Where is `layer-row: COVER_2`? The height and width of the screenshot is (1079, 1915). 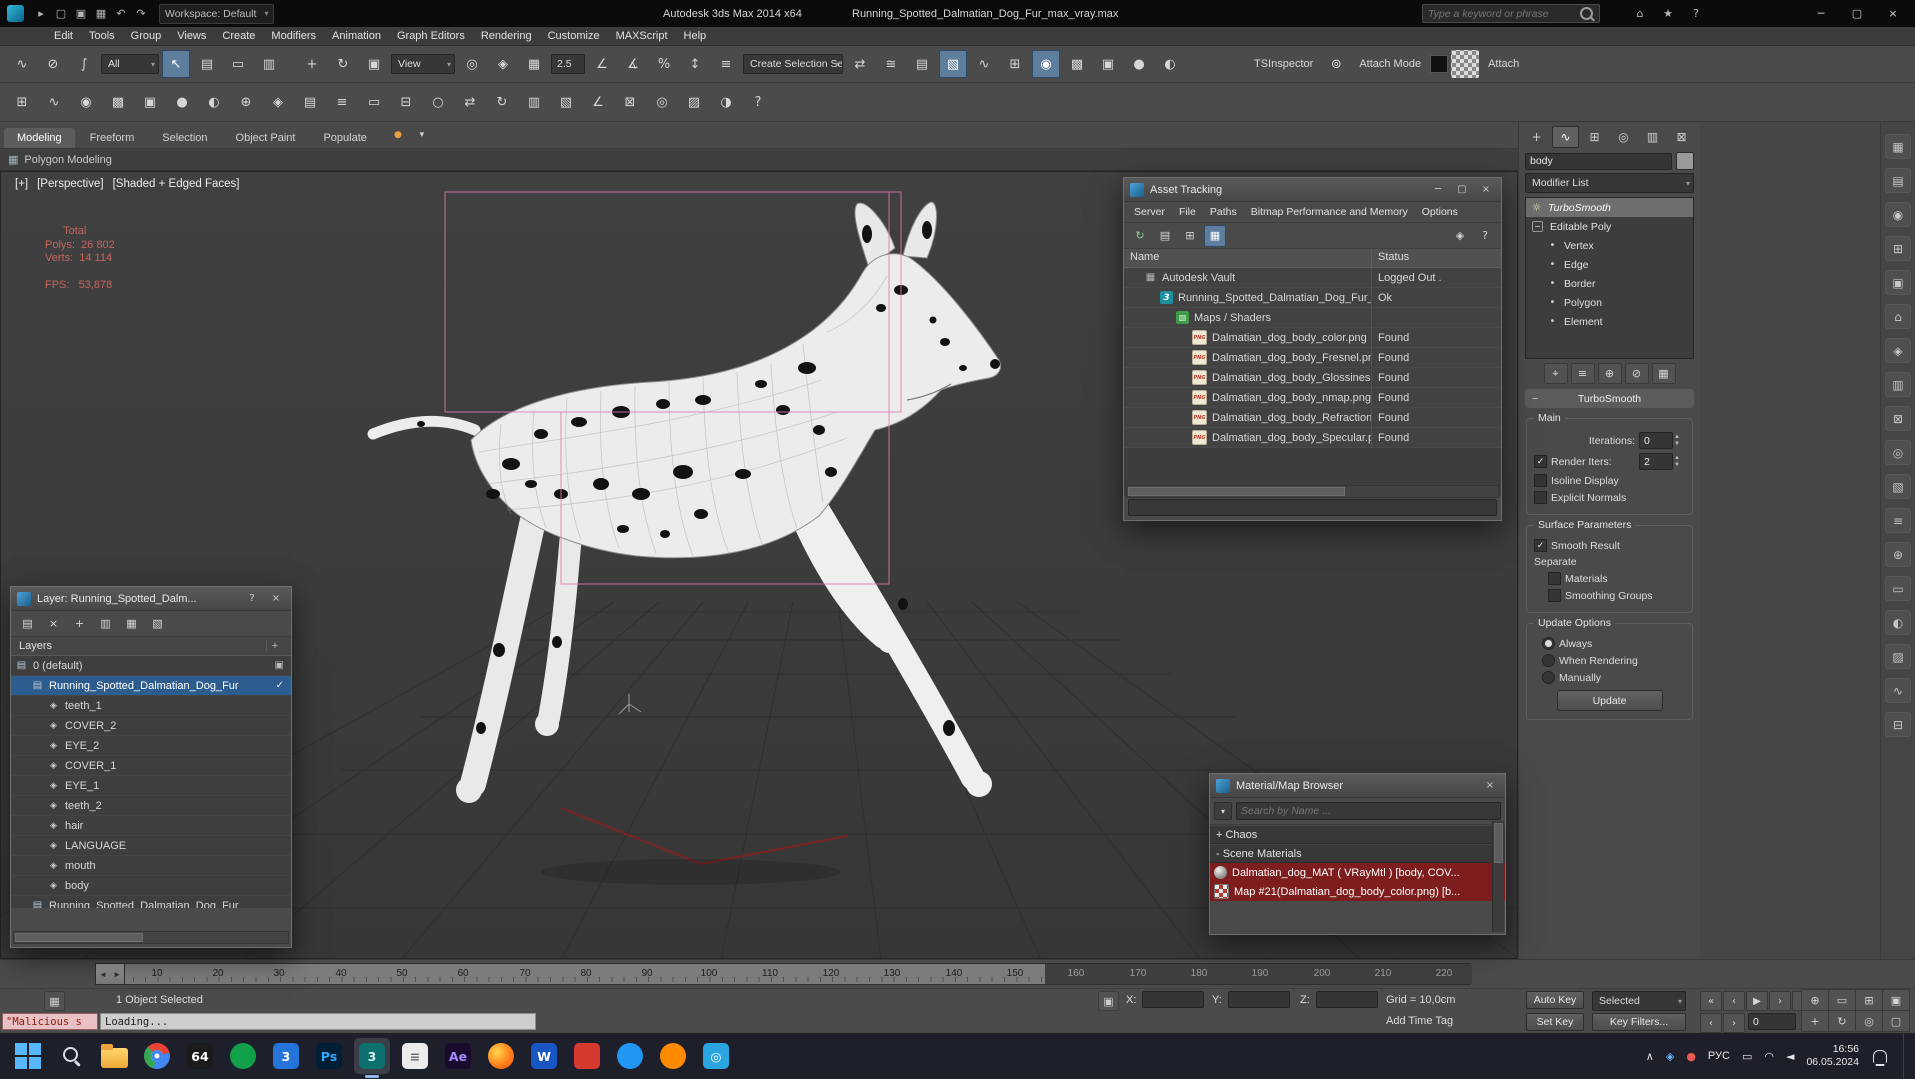 layer-row: COVER_2 is located at coordinates (151, 726).